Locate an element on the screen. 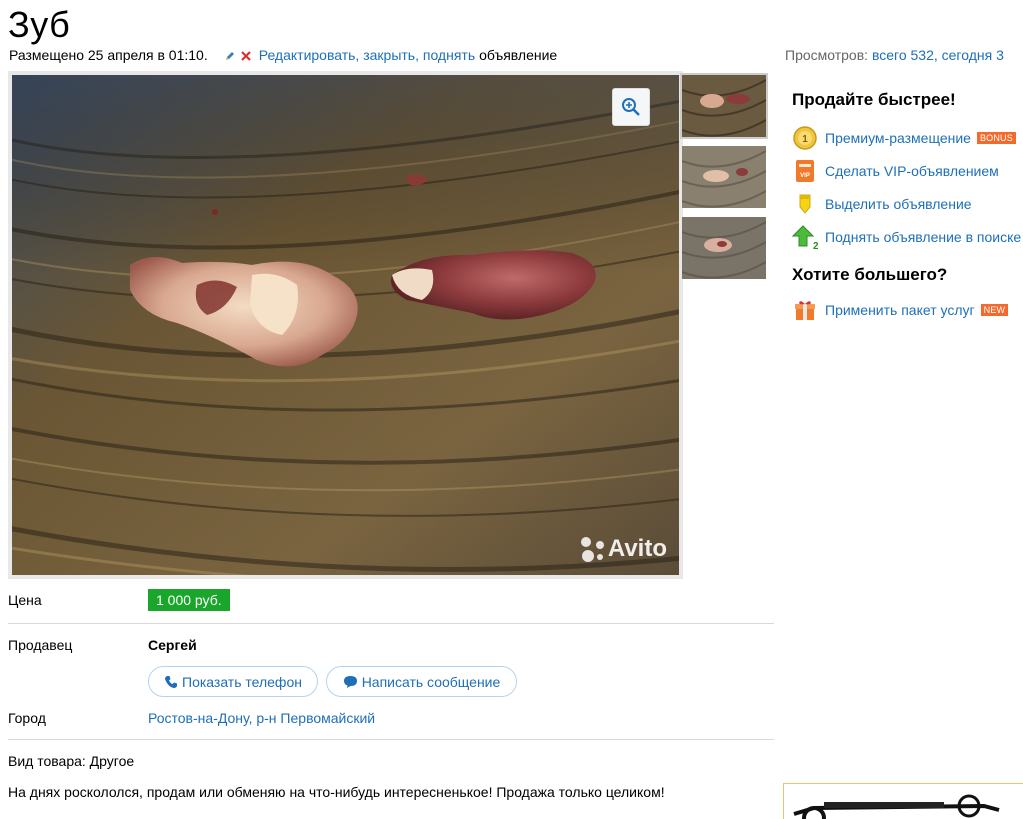  promo-premium: 1 Премиум-размещение BONUS is located at coordinates (907, 137).